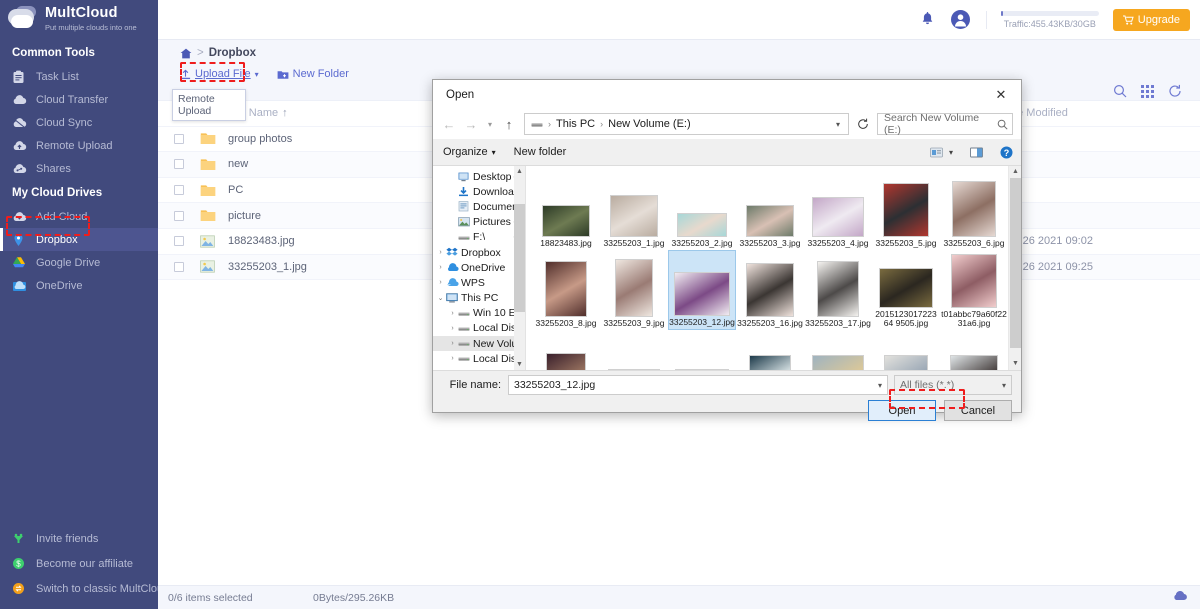 The image size is (1200, 609). What do you see at coordinates (1001, 94) in the screenshot?
I see `close-icon: ✕` at bounding box center [1001, 94].